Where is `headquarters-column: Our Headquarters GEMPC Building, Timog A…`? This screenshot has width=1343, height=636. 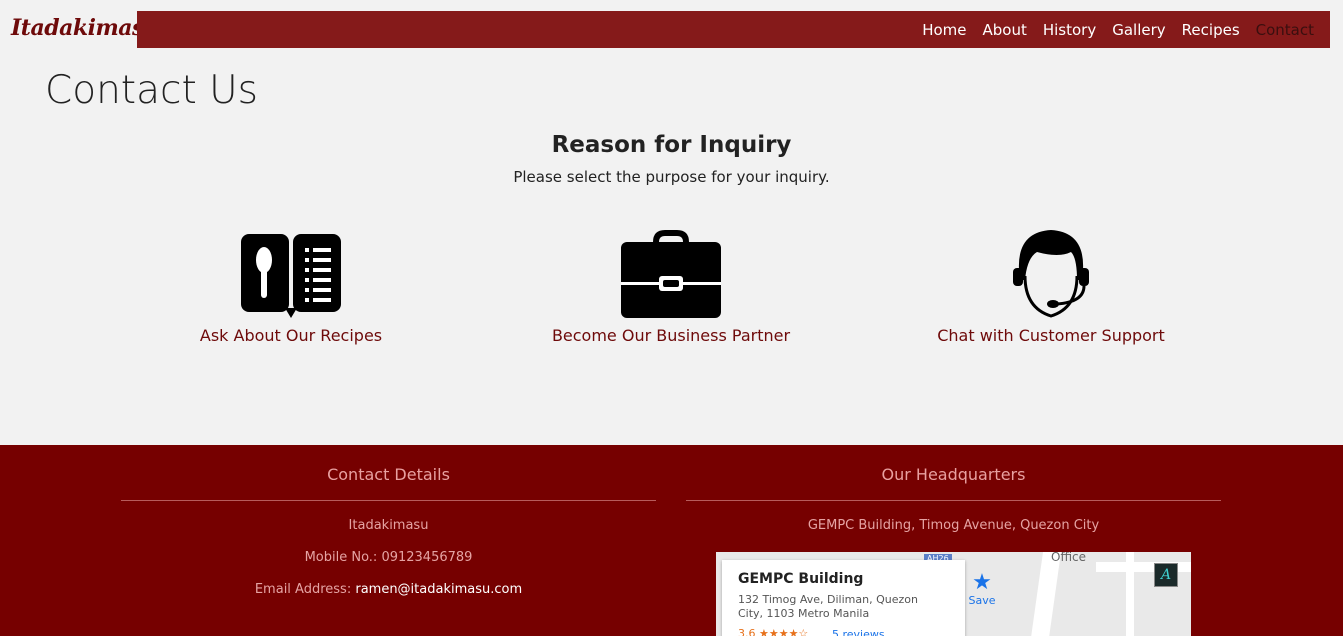 headquarters-column: Our Headquarters GEMPC Building, Timog A… is located at coordinates (953, 489).